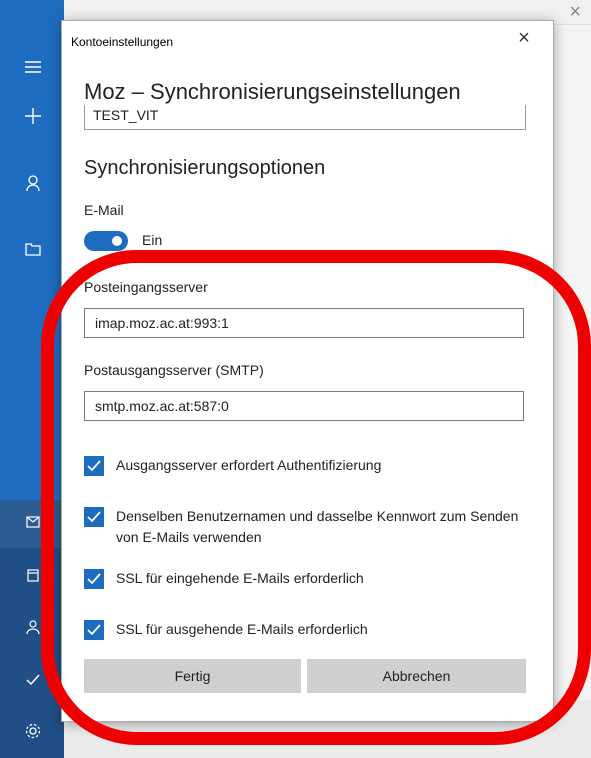  I want to click on gear-icon, so click(33, 734).